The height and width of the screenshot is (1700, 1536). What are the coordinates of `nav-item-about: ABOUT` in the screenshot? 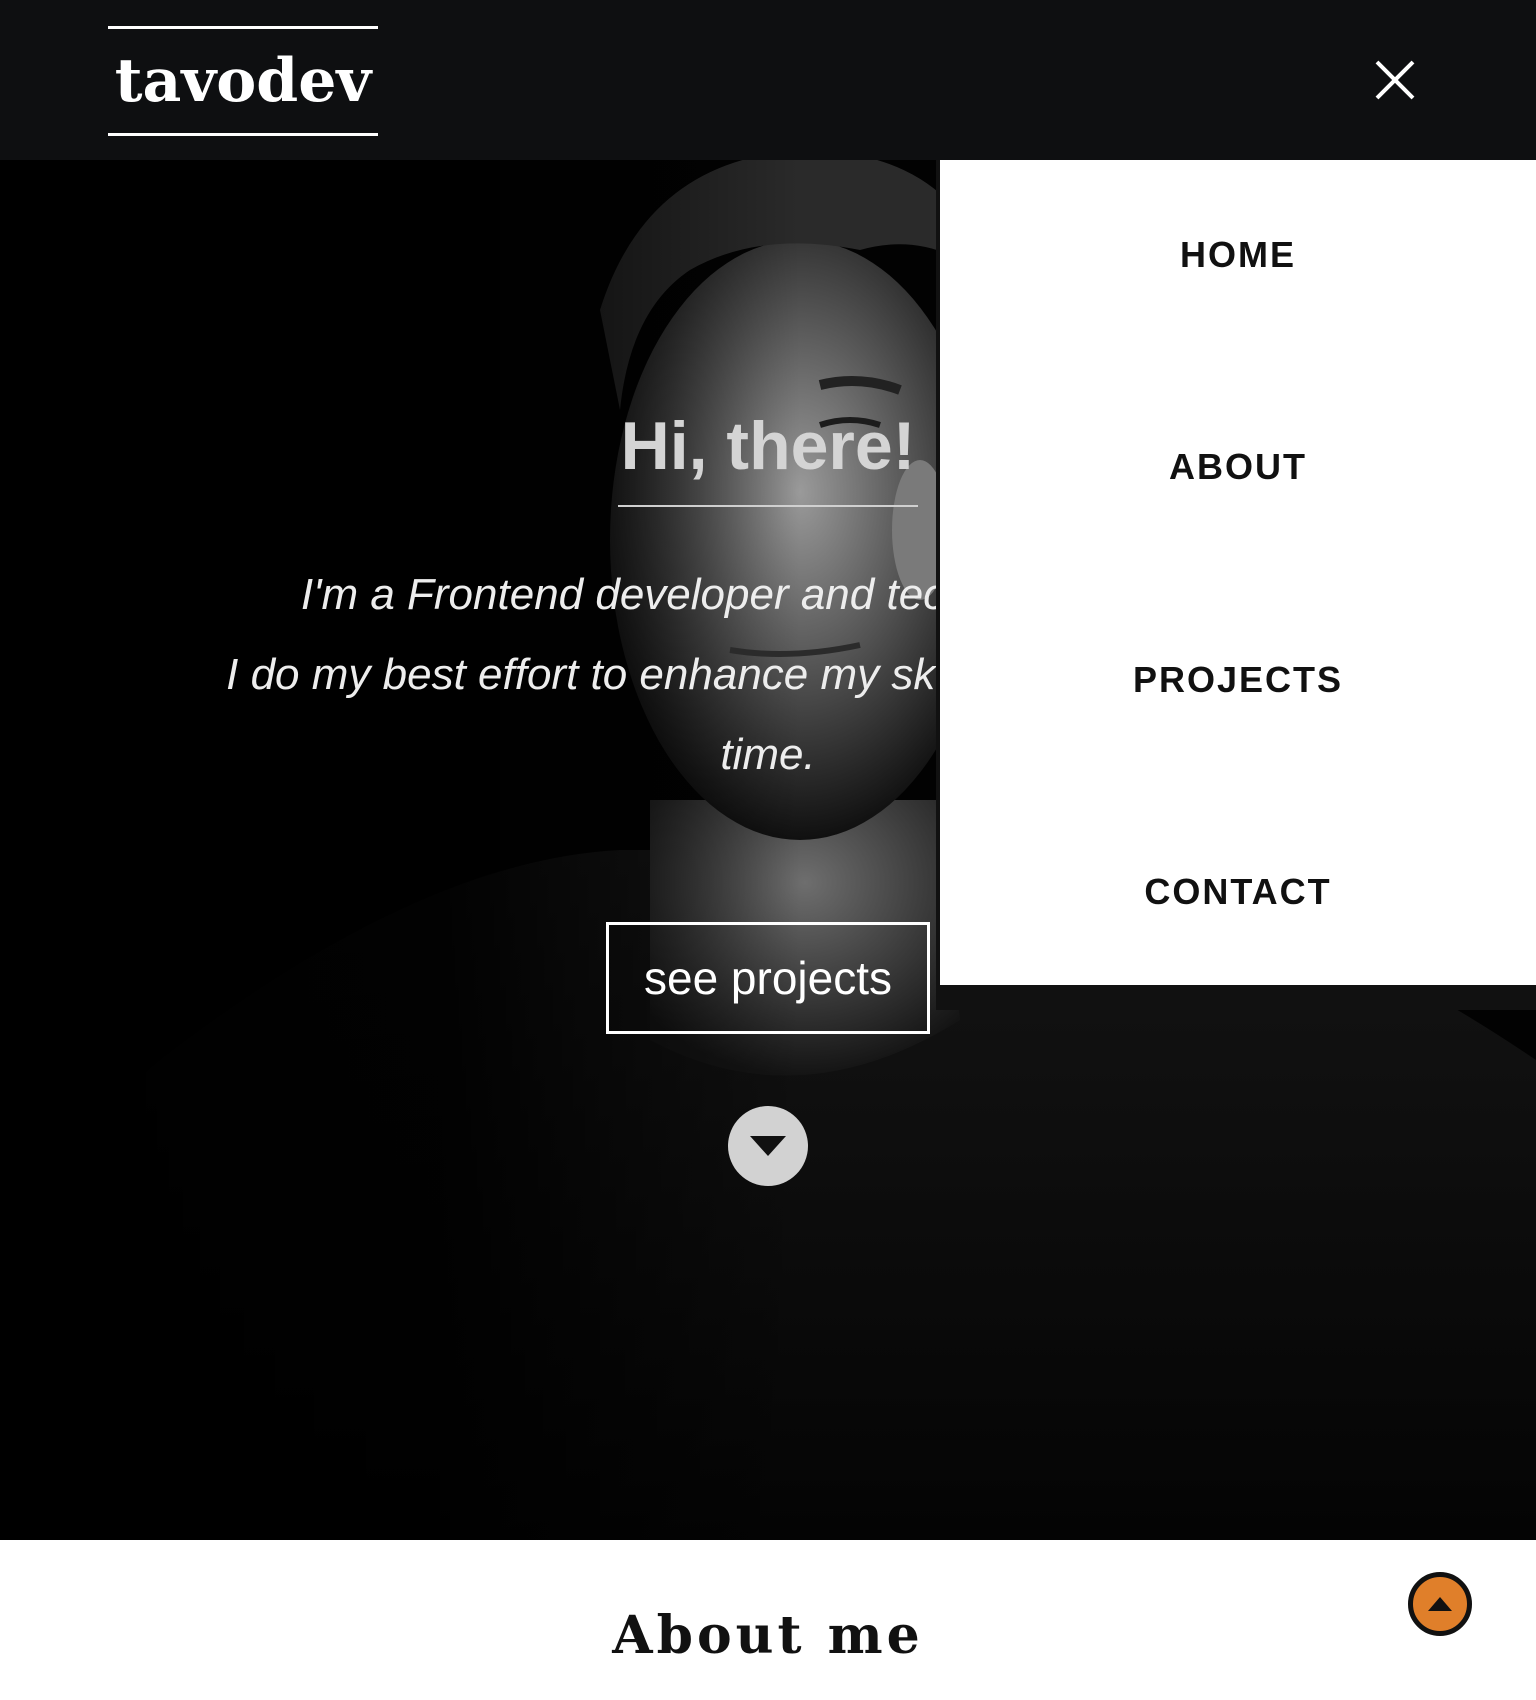 It's located at (1238, 467).